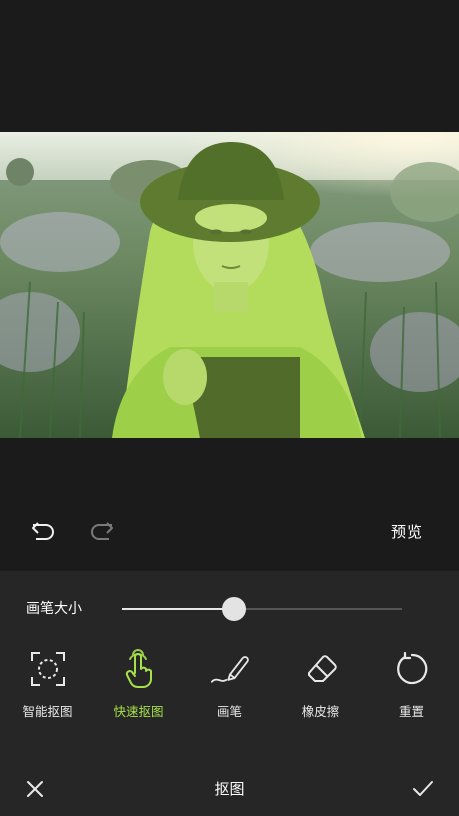 Image resolution: width=459 pixels, height=816 pixels. Describe the element at coordinates (48, 669) in the screenshot. I see `smart-cutout-icon` at that location.